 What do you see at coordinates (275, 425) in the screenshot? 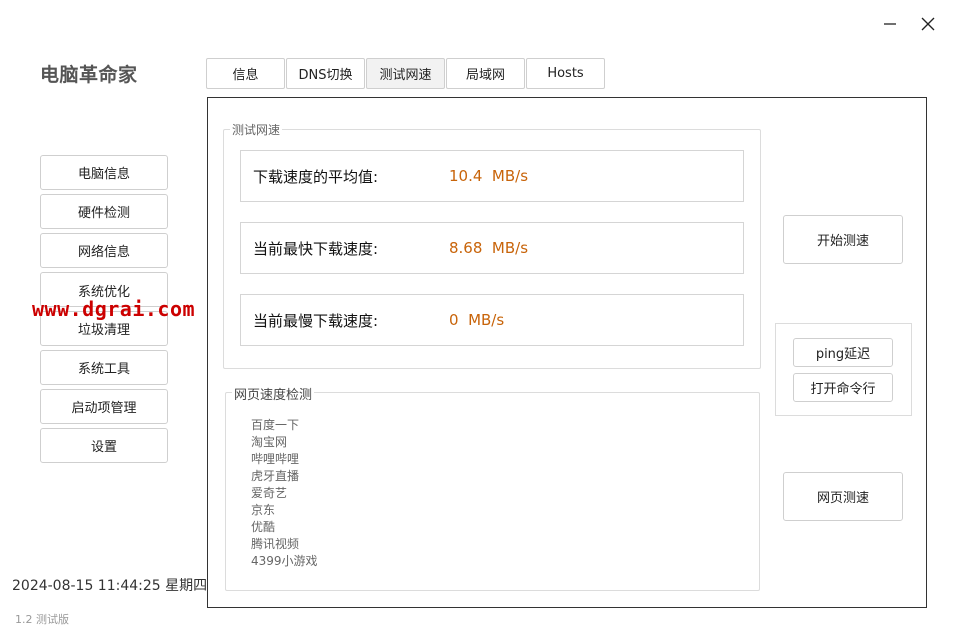
I see `list-item: 百度一下` at bounding box center [275, 425].